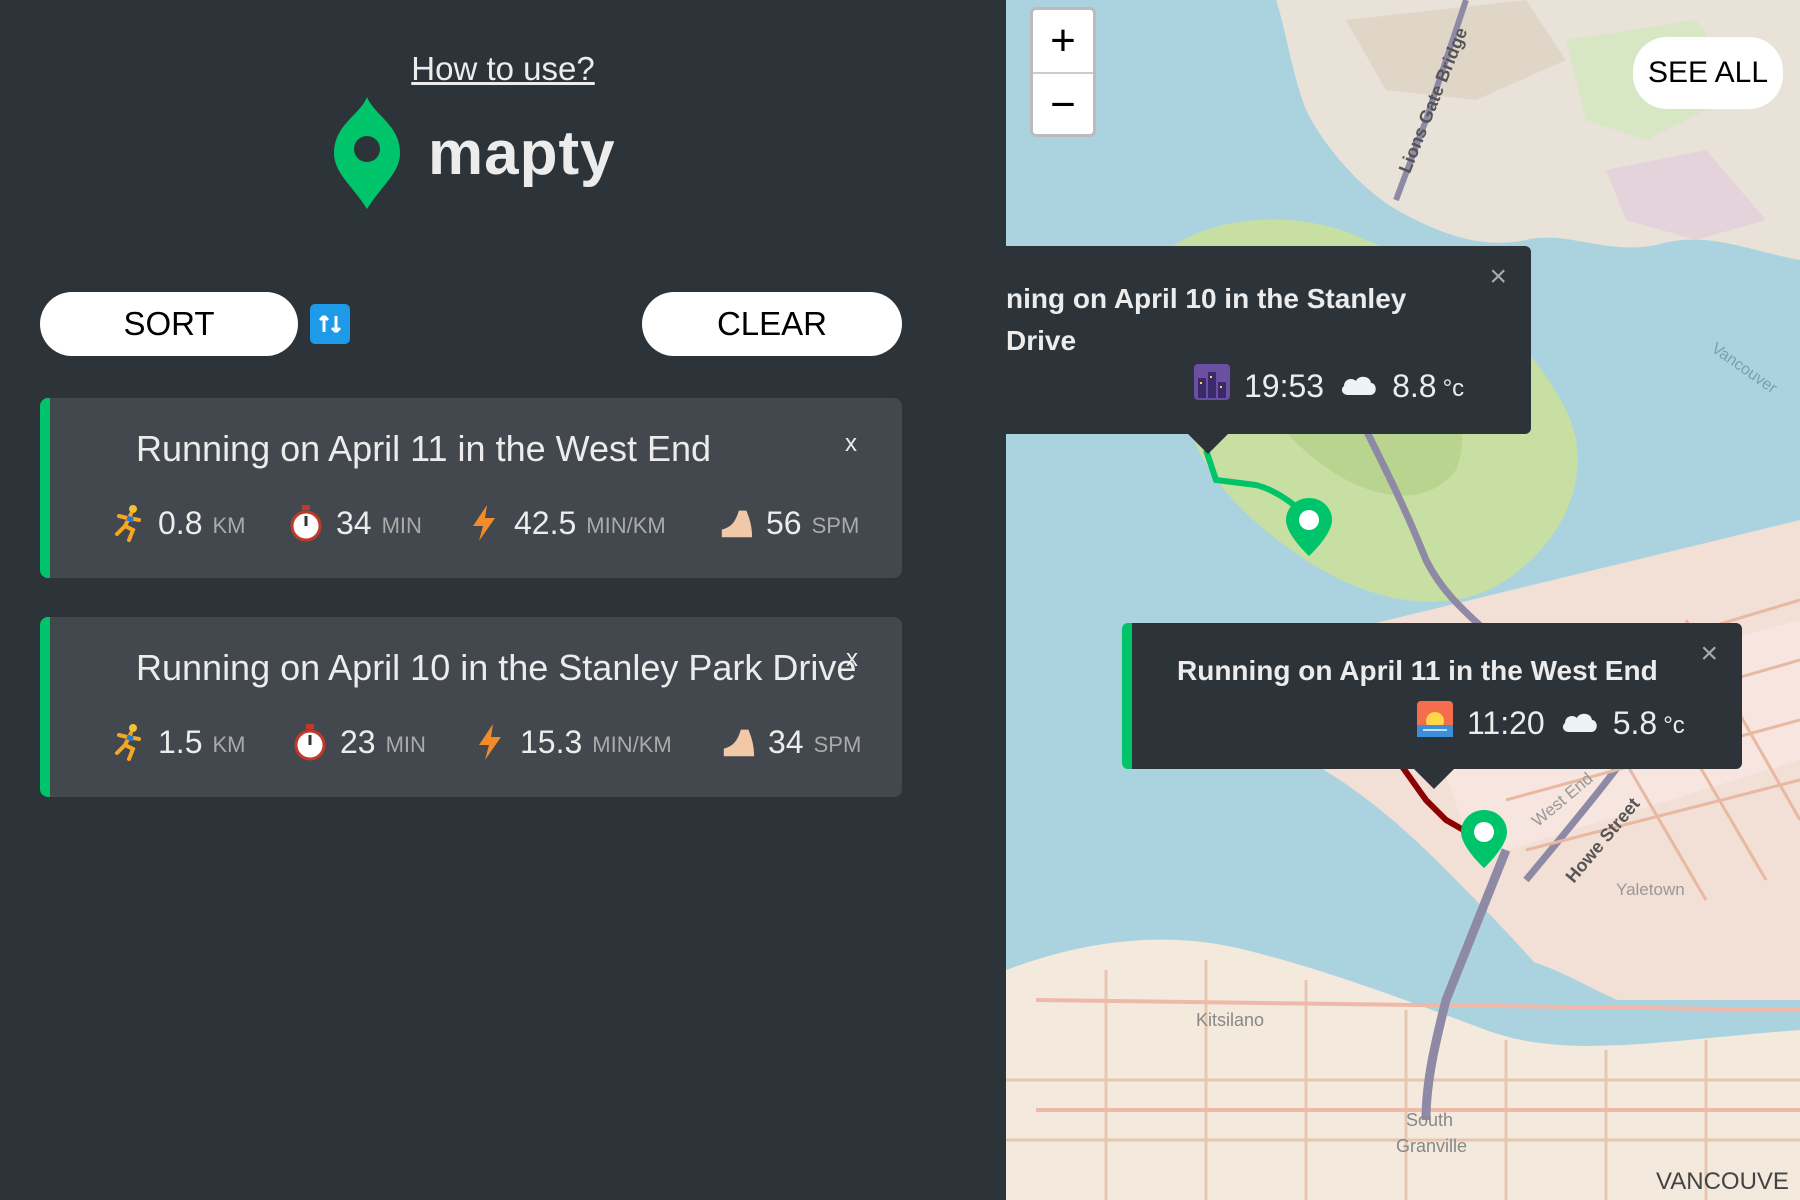  I want to click on workout-title: Running on April 11 in the West End, so click(424, 448).